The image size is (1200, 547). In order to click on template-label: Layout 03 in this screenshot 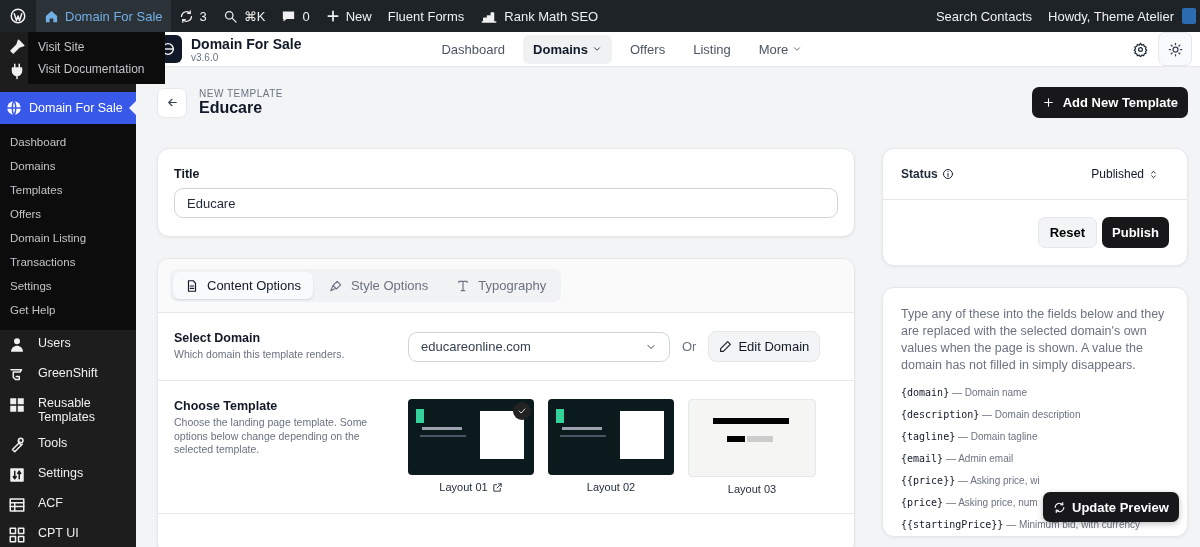, I will do `click(752, 489)`.